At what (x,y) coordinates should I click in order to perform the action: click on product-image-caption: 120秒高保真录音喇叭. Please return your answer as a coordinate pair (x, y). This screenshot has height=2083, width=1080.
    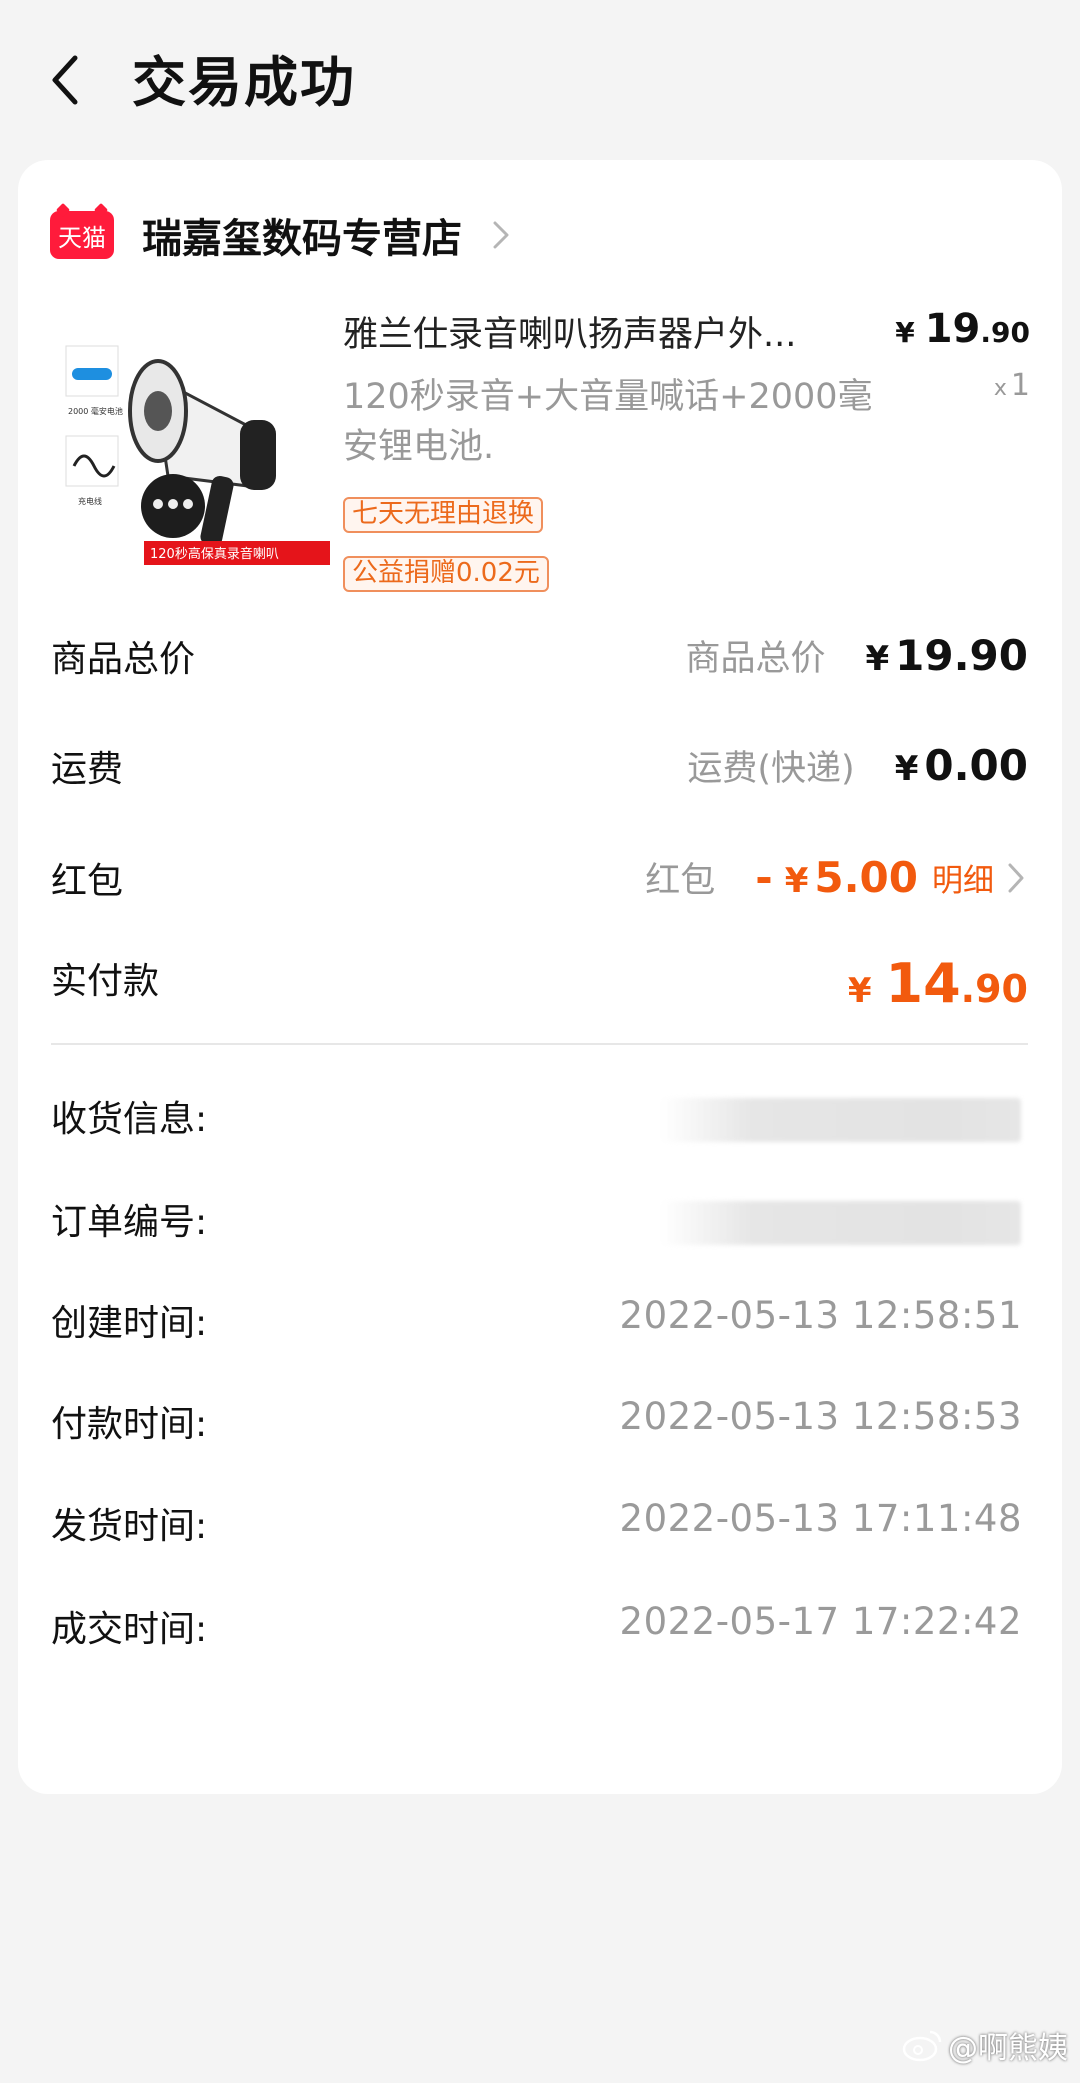
    Looking at the image, I should click on (214, 554).